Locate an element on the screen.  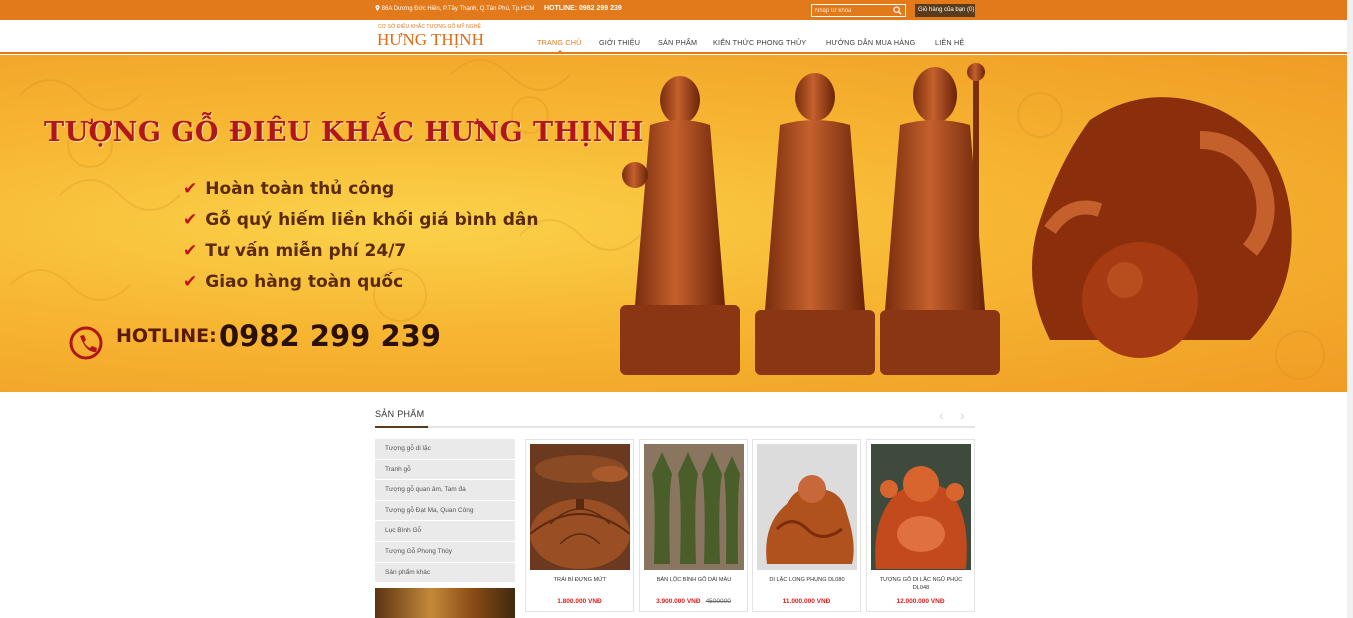
product-card: TRÁI BÍ ĐỰNG MỨT 1.800.000 VNĐ is located at coordinates (579, 525).